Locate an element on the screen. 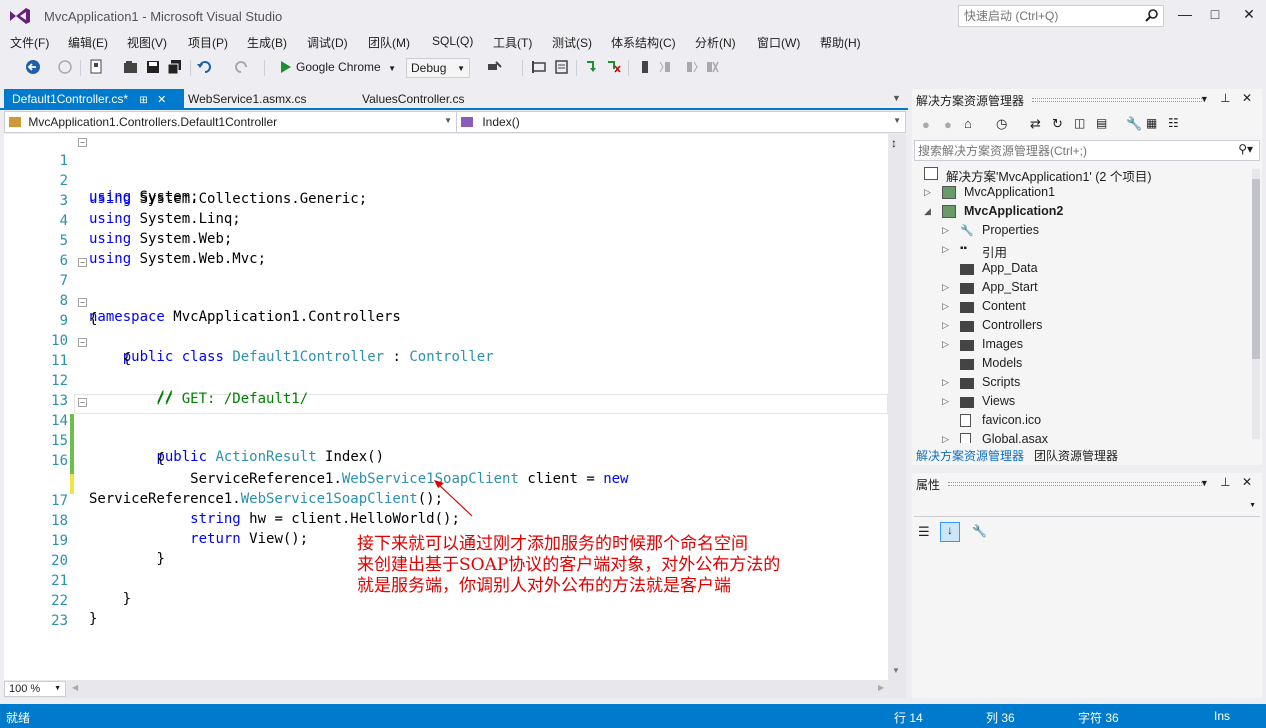 The width and height of the screenshot is (1266, 728). indent-icon is located at coordinates (561, 67).